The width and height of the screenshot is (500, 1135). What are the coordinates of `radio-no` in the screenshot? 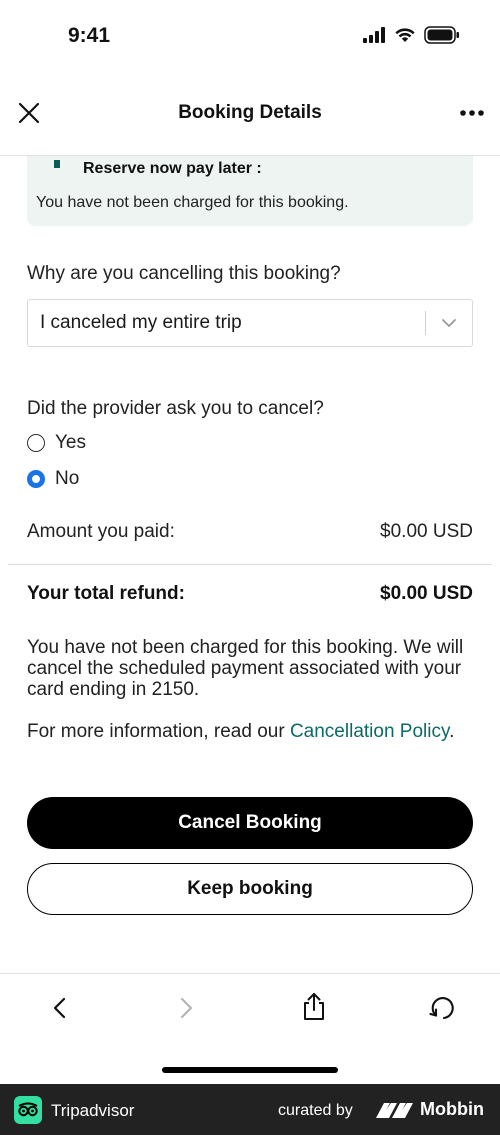 It's located at (36, 479).